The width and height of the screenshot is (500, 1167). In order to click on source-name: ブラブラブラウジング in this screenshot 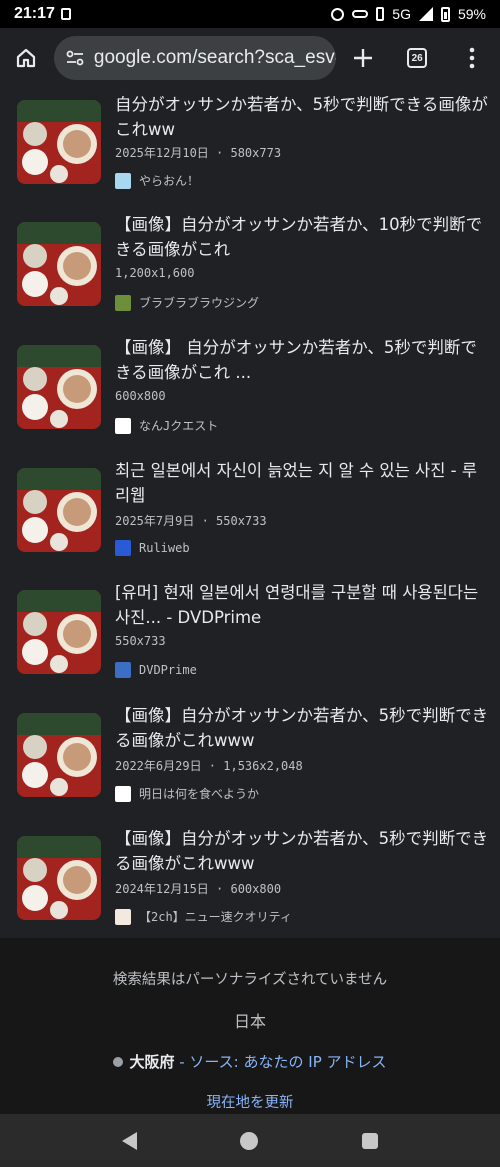, I will do `click(199, 303)`.